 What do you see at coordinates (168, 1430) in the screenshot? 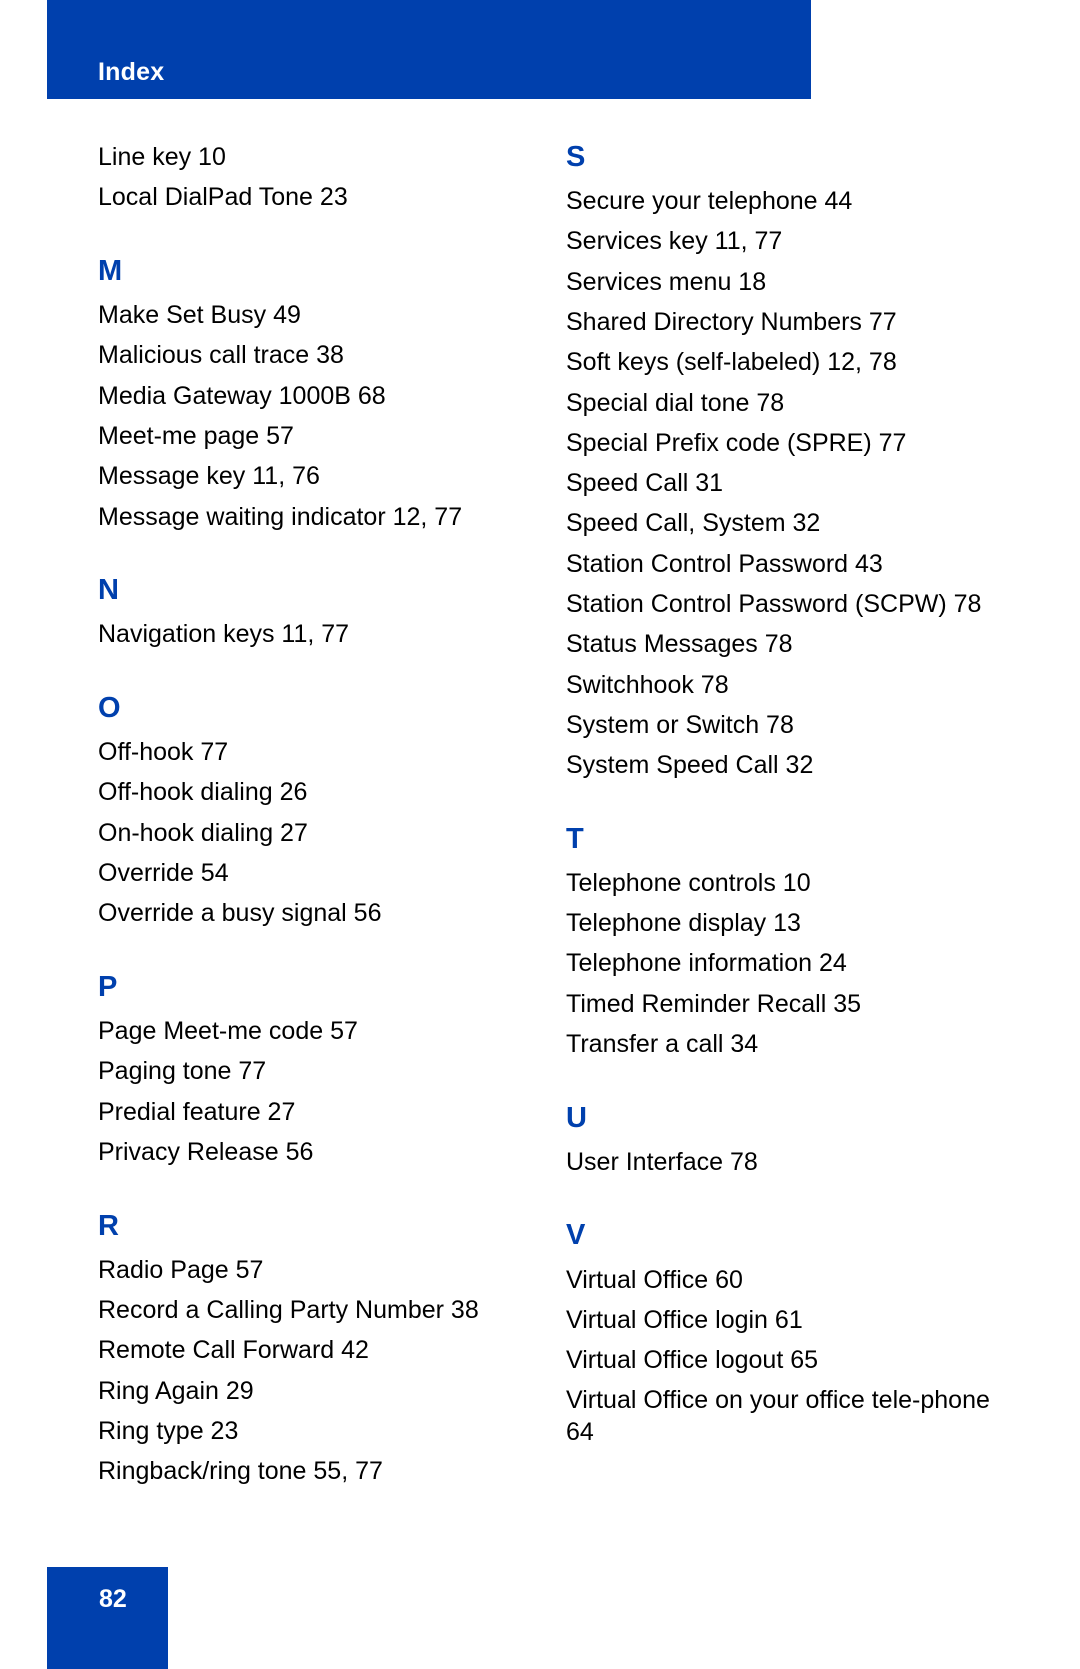
I see `index-entry: Ring type 23` at bounding box center [168, 1430].